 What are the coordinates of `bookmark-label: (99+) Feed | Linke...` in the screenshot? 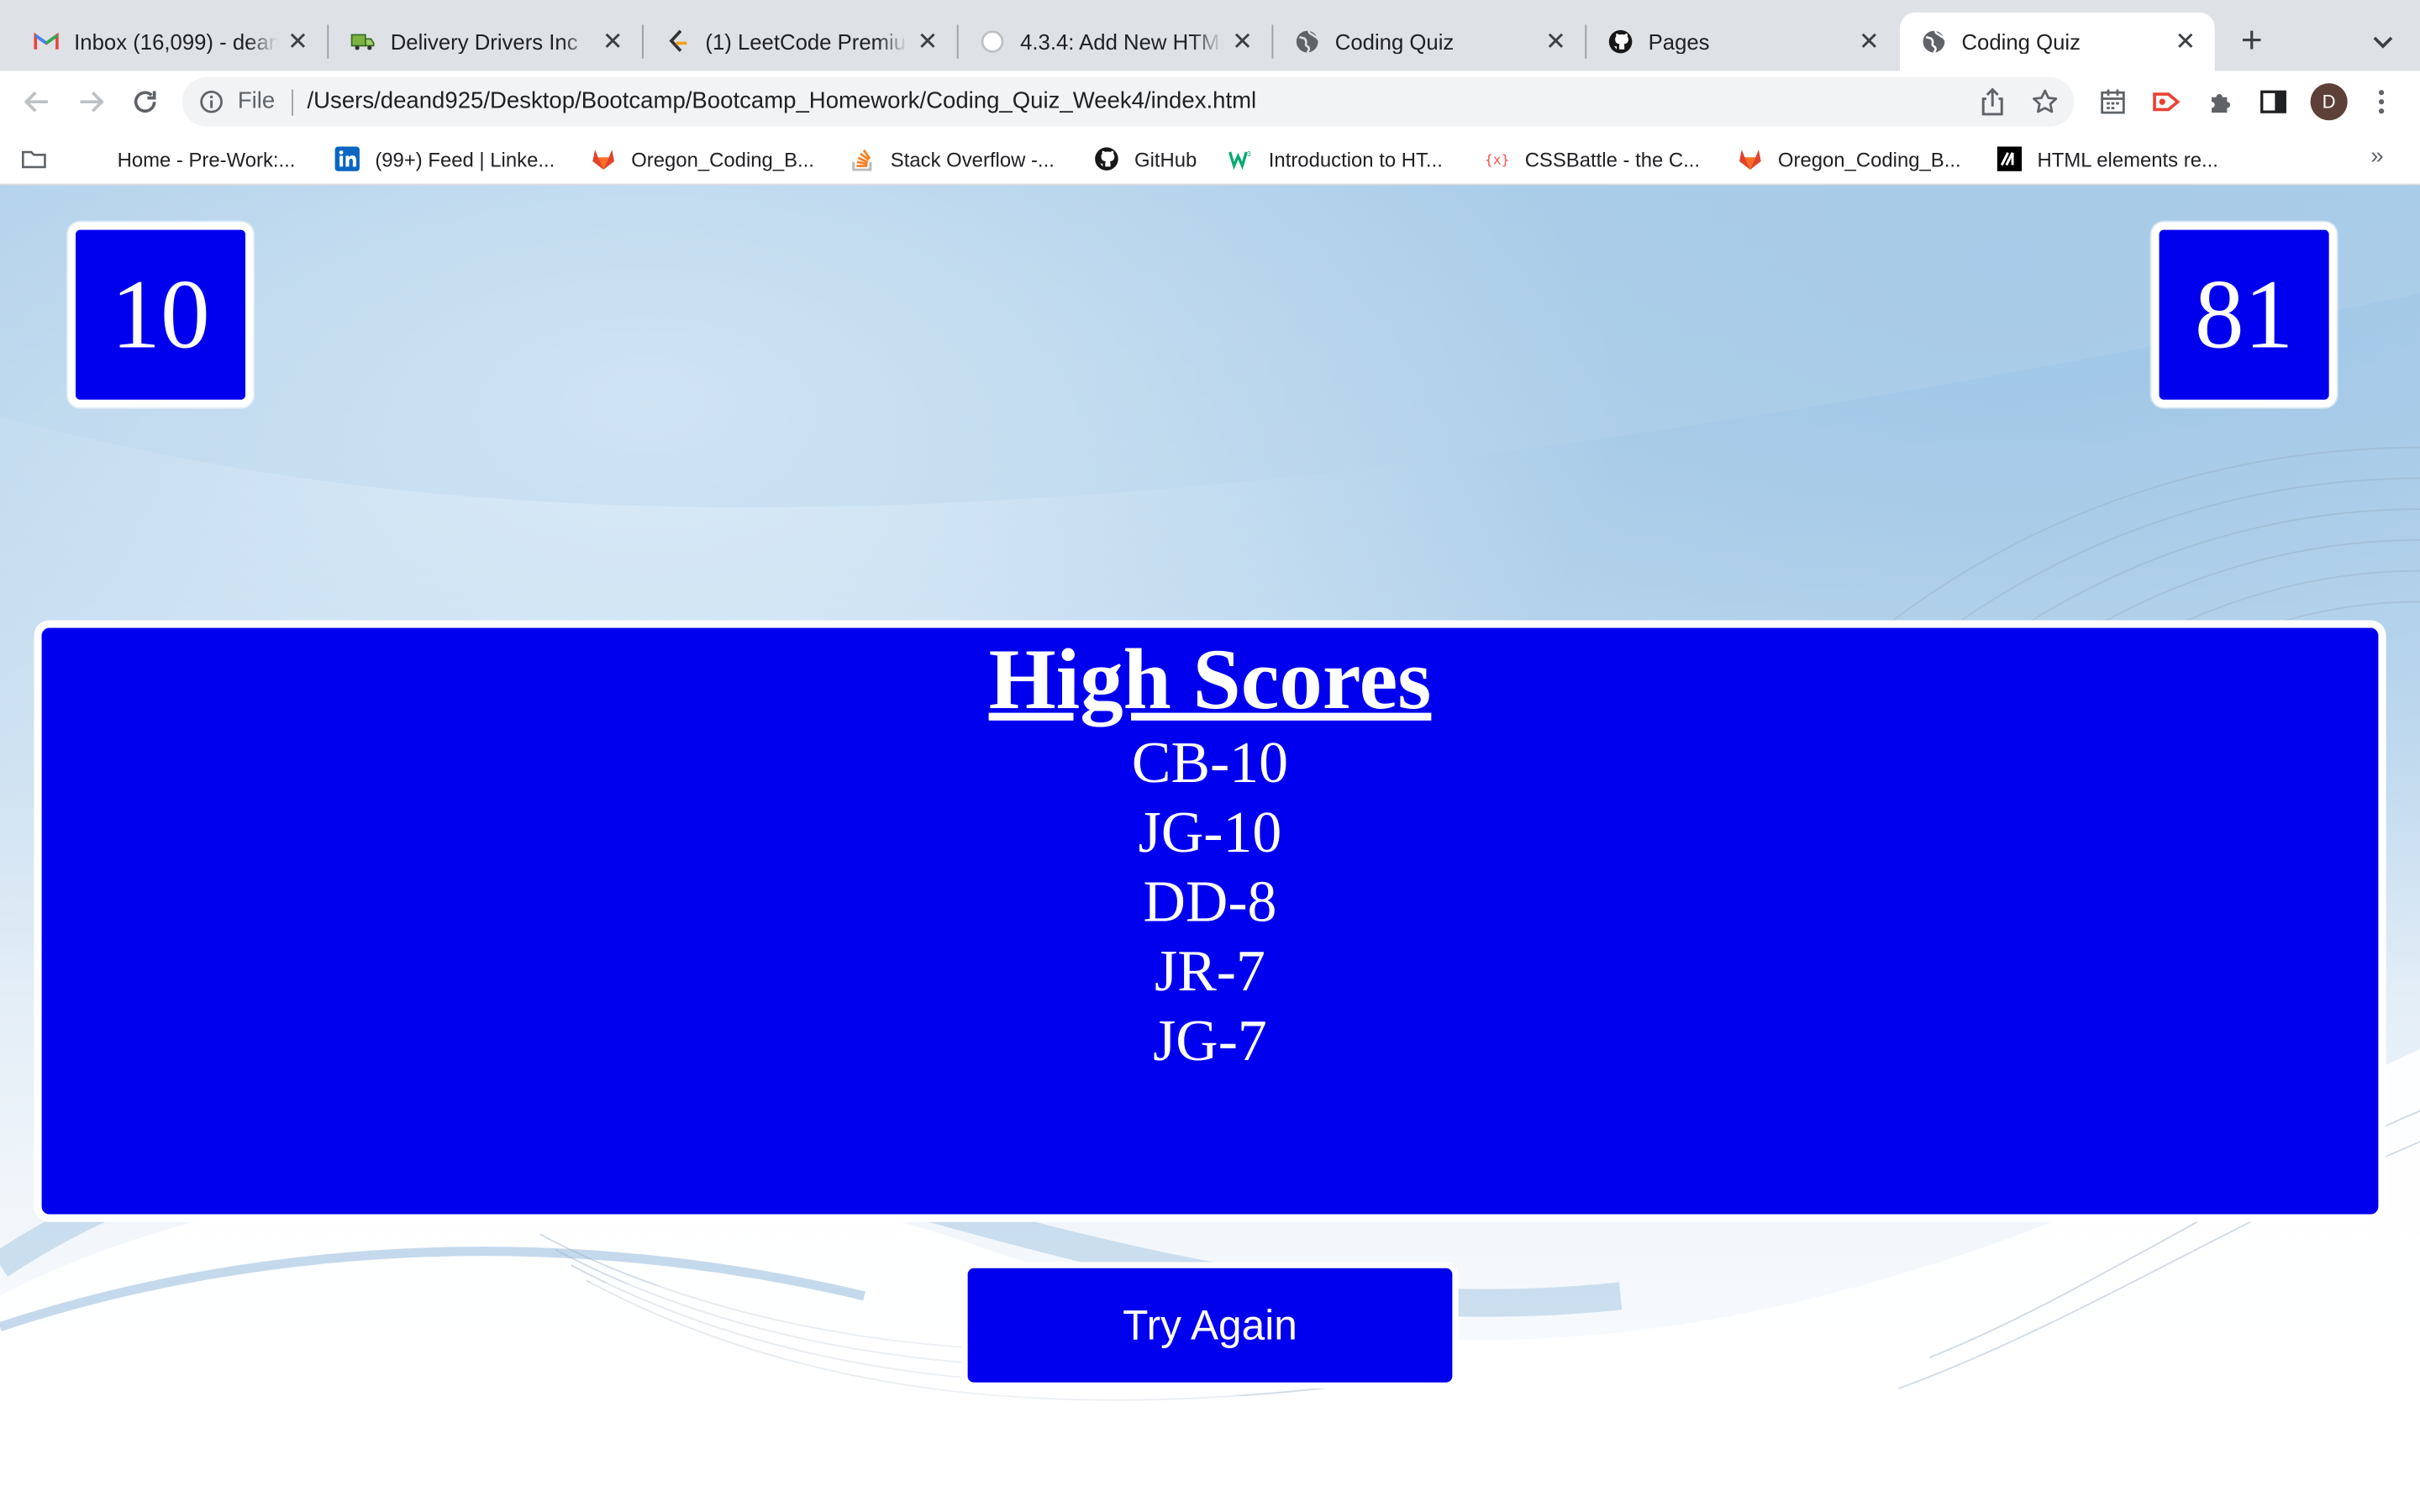 It's located at (465, 159).